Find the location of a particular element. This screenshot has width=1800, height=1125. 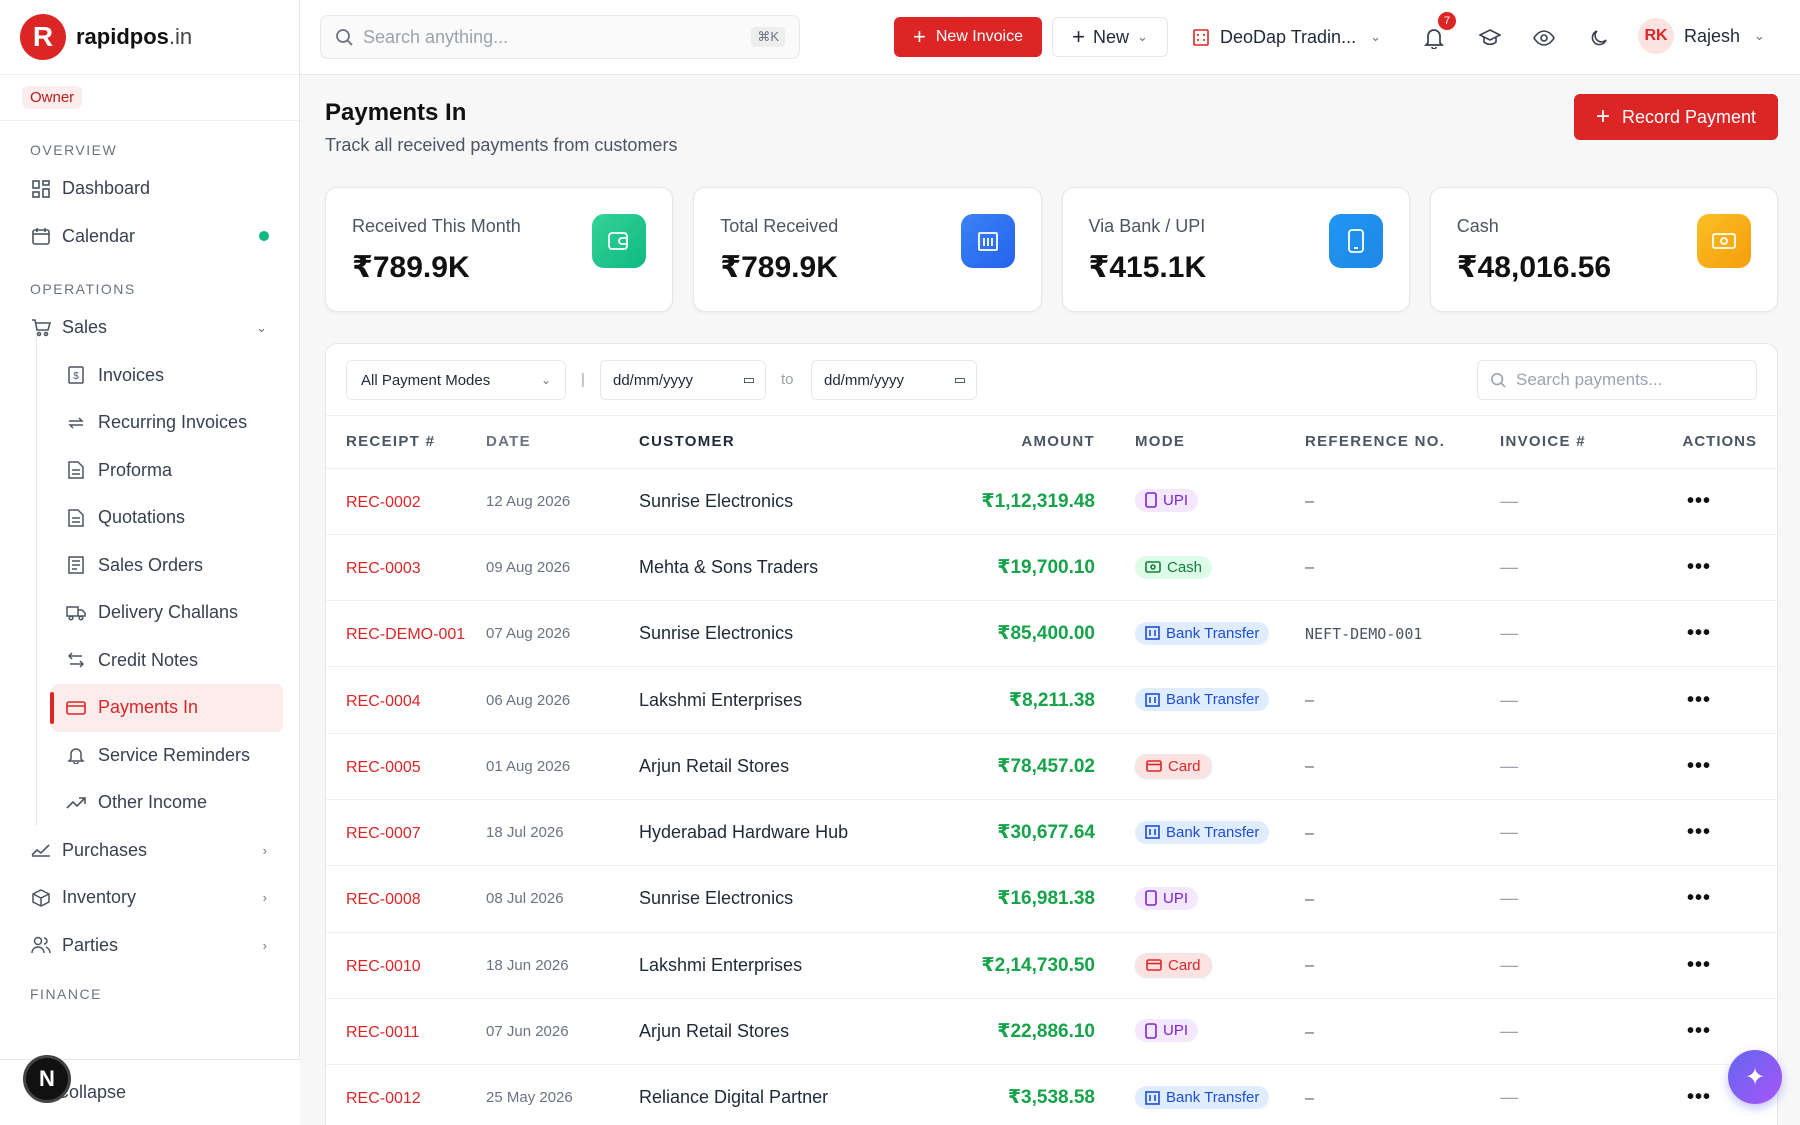

sidebar-item-credit-notes: Credit Notes is located at coordinates (149, 661).